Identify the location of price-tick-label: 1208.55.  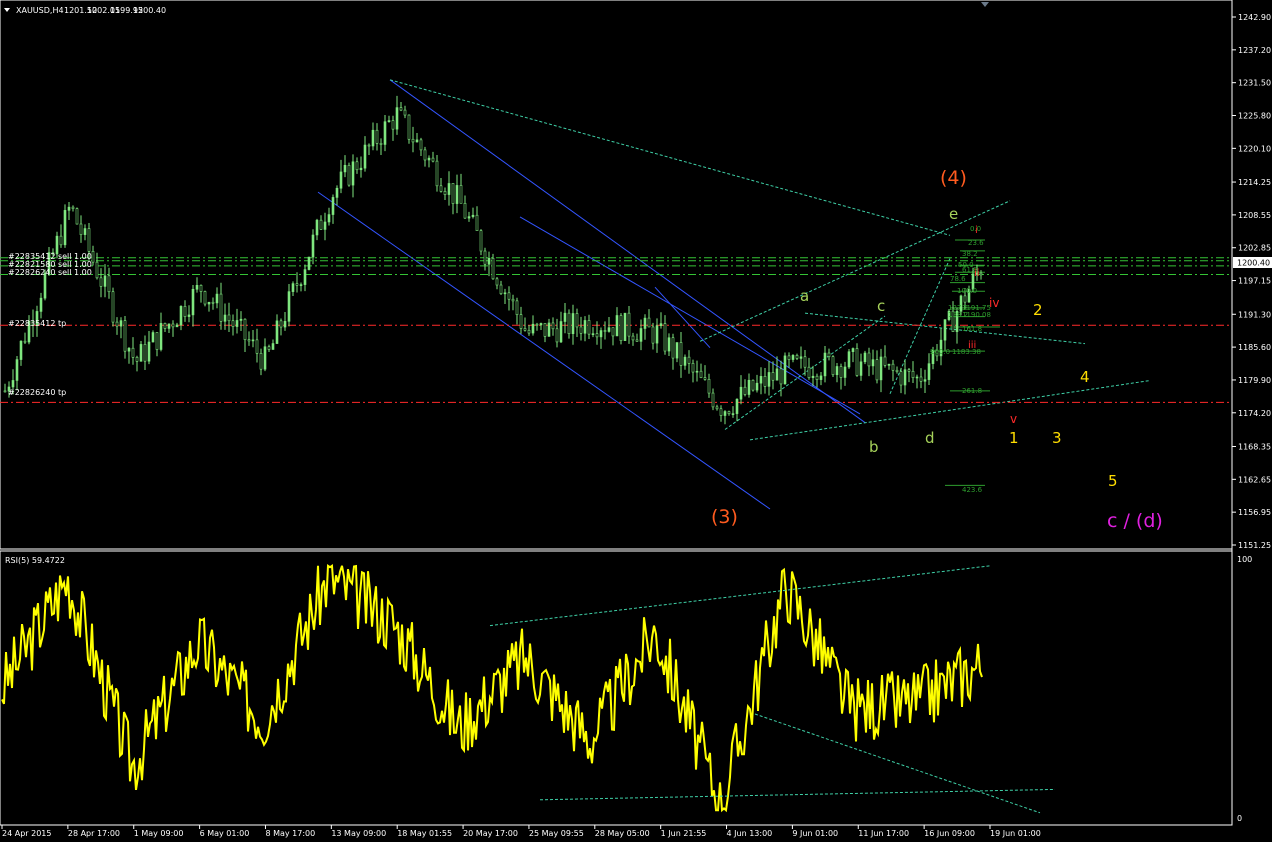
(1254, 215).